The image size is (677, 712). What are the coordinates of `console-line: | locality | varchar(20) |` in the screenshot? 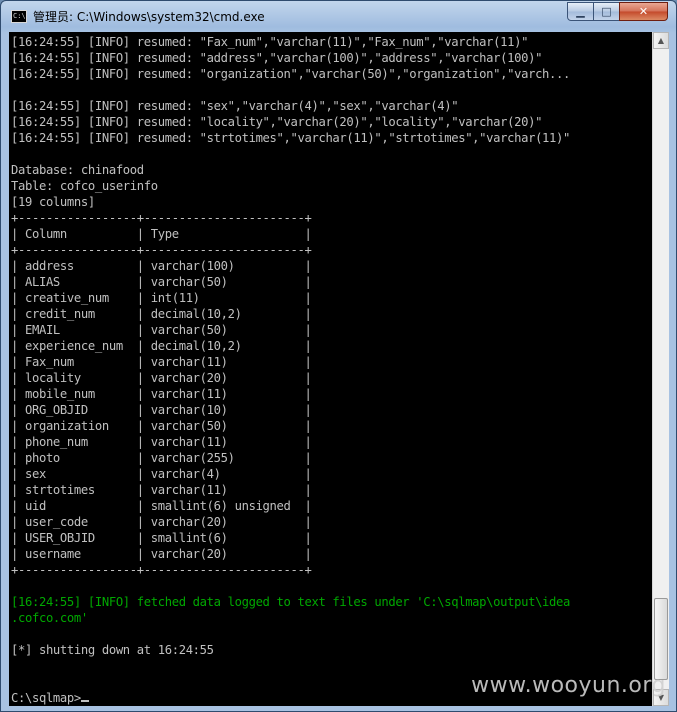 It's located at (161, 378).